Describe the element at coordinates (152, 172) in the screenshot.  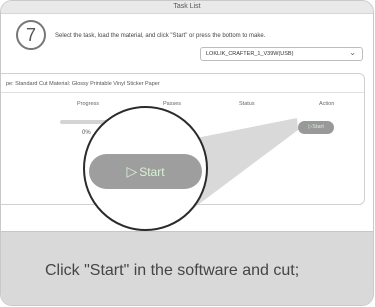
I see `start-button-label: Start` at that location.